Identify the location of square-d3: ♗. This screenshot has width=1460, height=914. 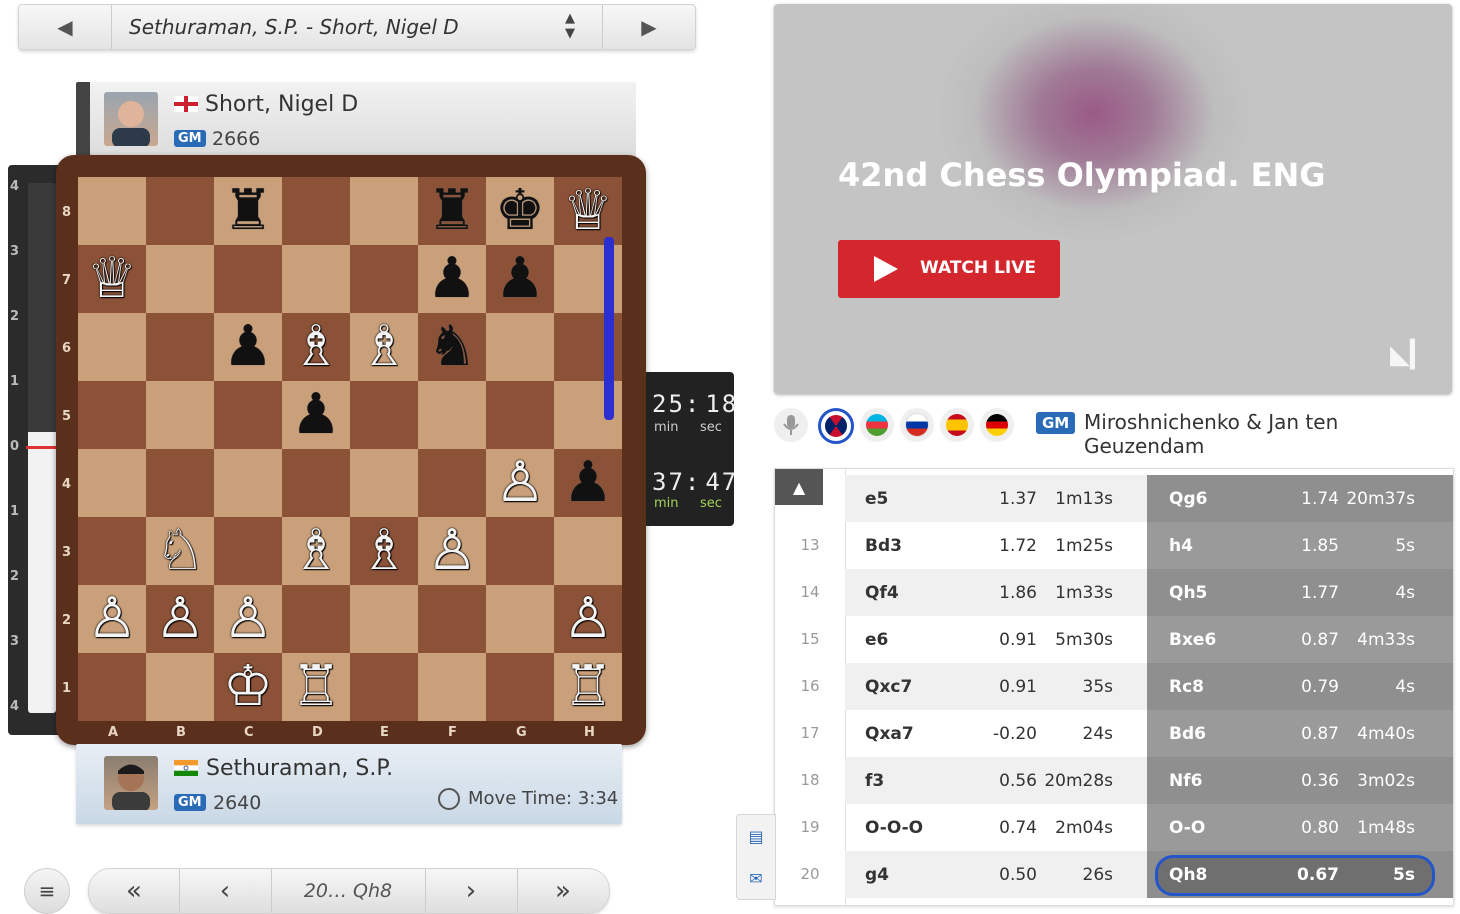
(316, 551).